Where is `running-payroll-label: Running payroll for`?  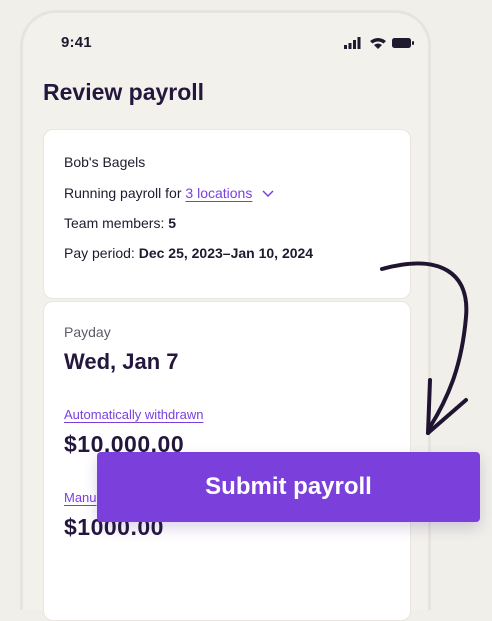
running-payroll-label: Running payroll for is located at coordinates (123, 193).